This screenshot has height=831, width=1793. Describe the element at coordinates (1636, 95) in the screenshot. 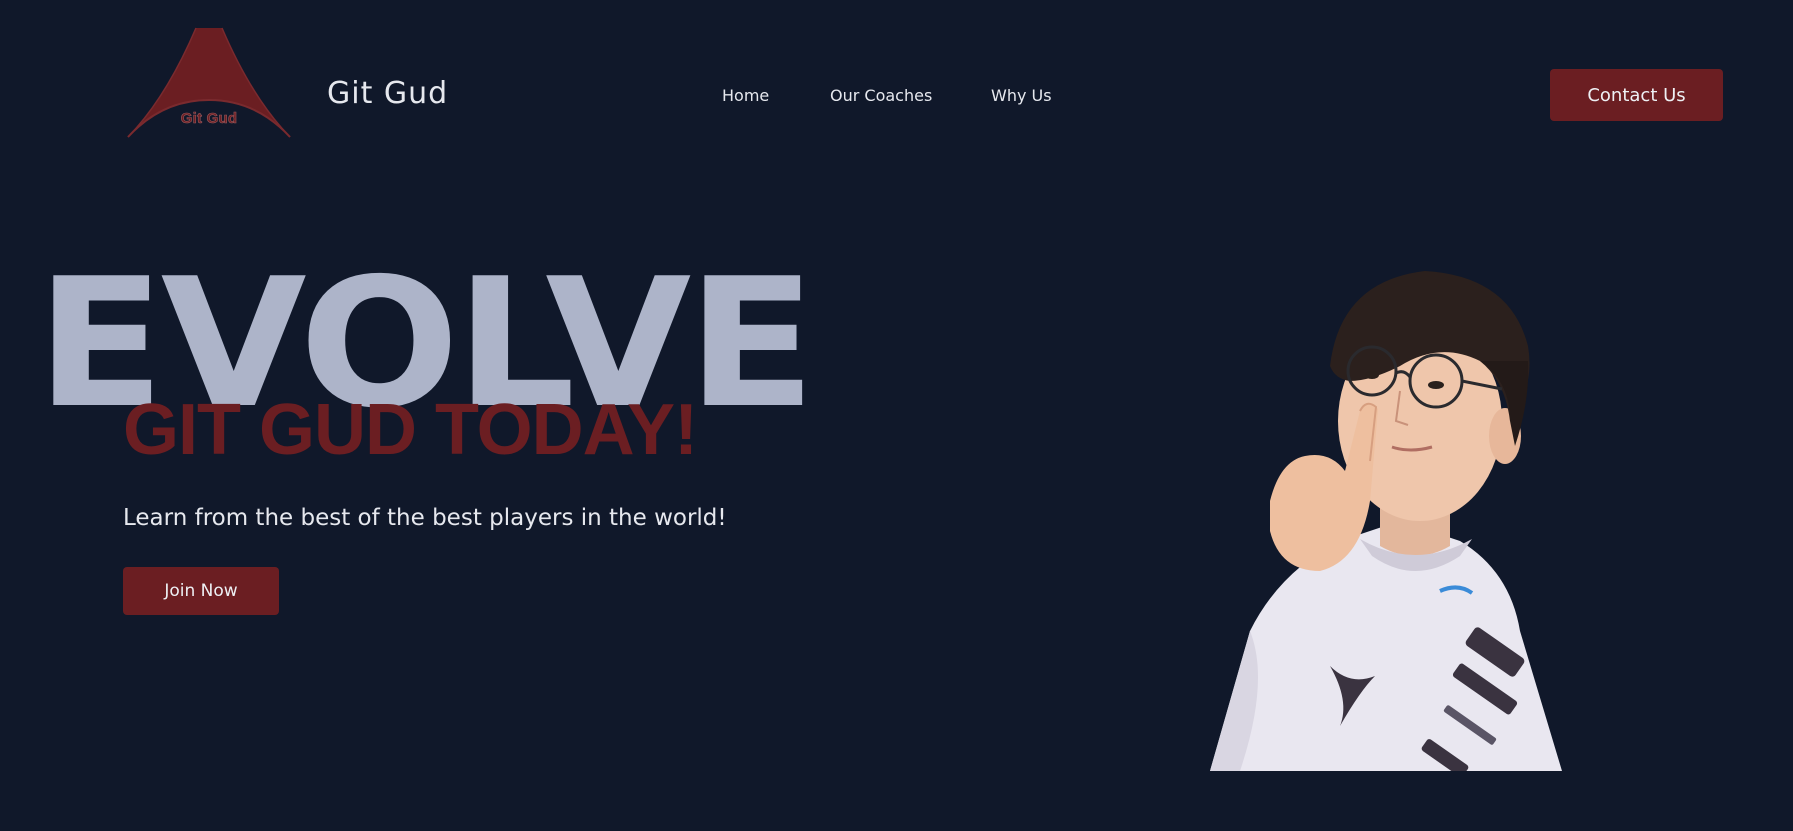

I see `contact-us-button: Contact Us` at that location.